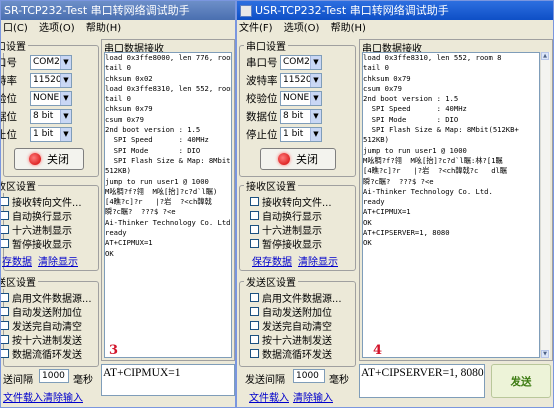 The height and width of the screenshot is (408, 554). What do you see at coordinates (262, 117) in the screenshot?
I see `right-databits-label: 数据位` at bounding box center [262, 117].